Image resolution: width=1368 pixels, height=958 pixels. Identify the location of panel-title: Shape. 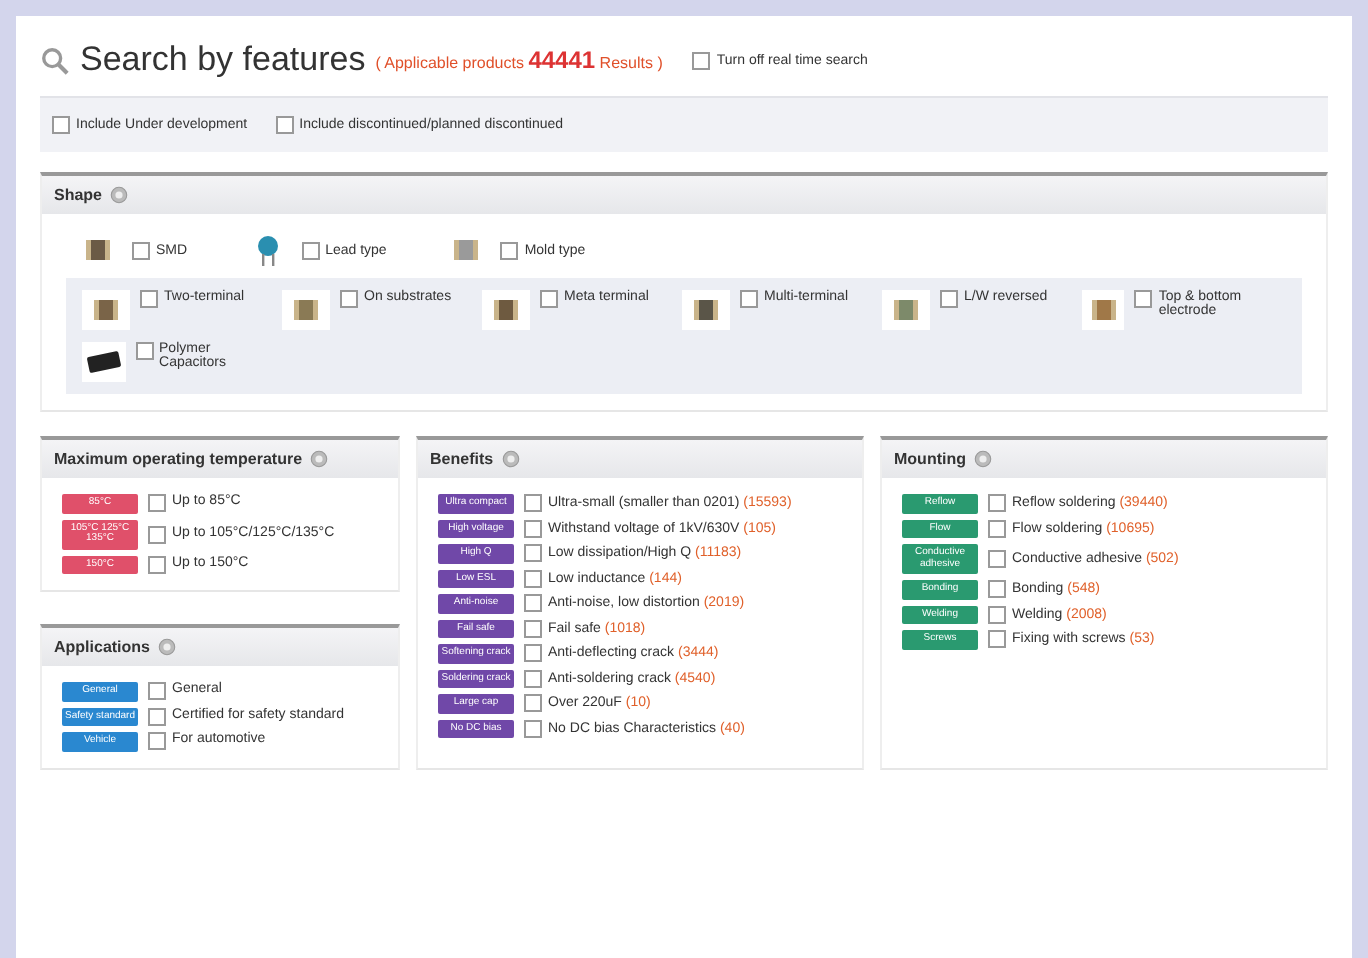
(78, 195).